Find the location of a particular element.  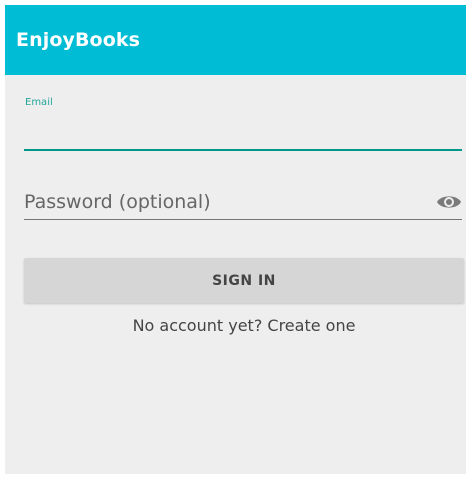

create-account-link: No account yet? Create one is located at coordinates (244, 325).